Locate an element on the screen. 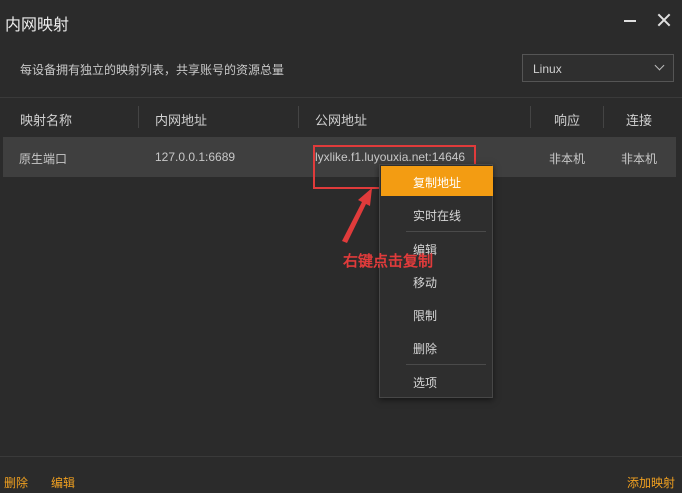 This screenshot has width=682, height=493. menu-item-delete: 删除 is located at coordinates (437, 347).